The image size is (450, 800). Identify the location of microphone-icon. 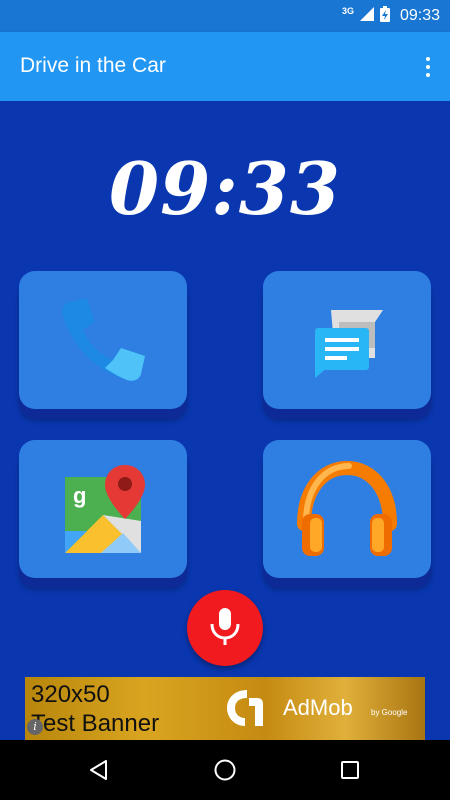
(225, 628).